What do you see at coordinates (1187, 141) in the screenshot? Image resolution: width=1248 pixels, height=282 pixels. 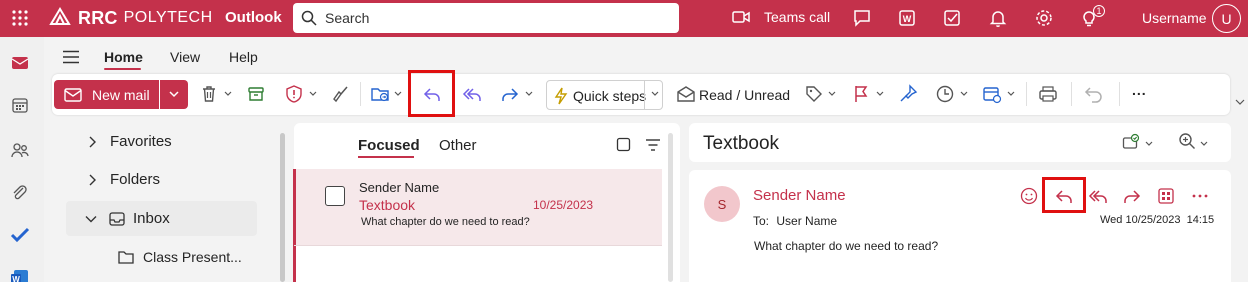 I see `zoom-icon` at bounding box center [1187, 141].